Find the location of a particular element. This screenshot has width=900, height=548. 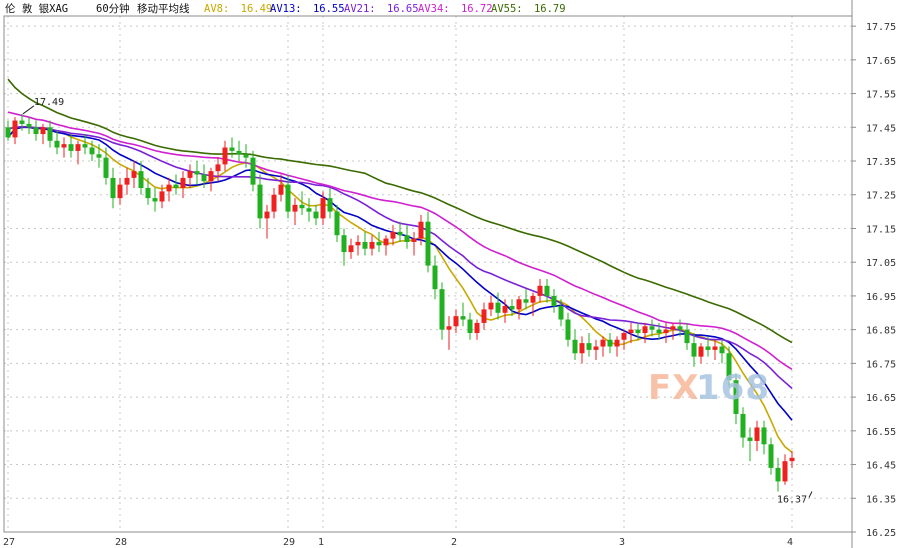

timeframe-label: 60分钟 is located at coordinates (113, 8).